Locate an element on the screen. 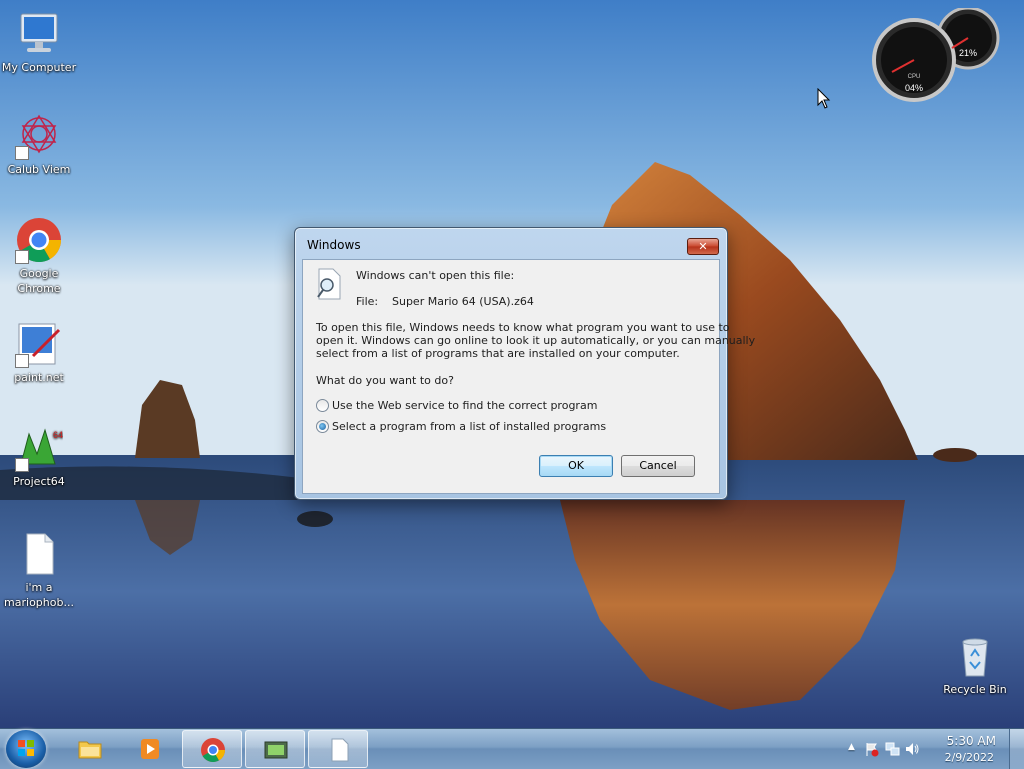 This screenshot has height=769, width=1024. taskbar-notepad-button is located at coordinates (338, 749).